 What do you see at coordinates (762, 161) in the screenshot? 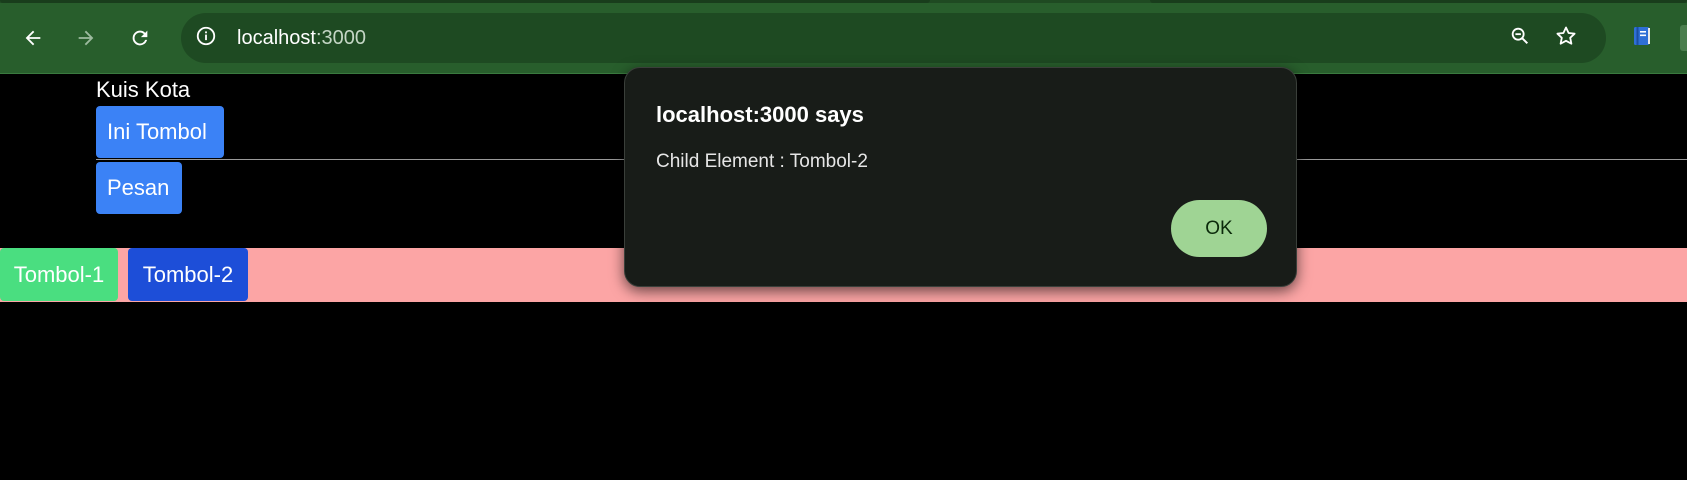
I see `dialog-message: Child Element : Tombol-2` at bounding box center [762, 161].